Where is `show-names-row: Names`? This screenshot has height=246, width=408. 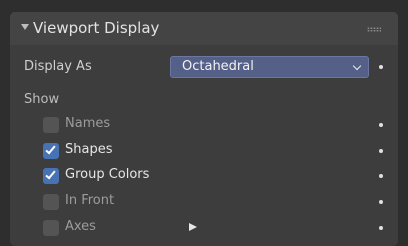
show-names-row: Names is located at coordinates (213, 125).